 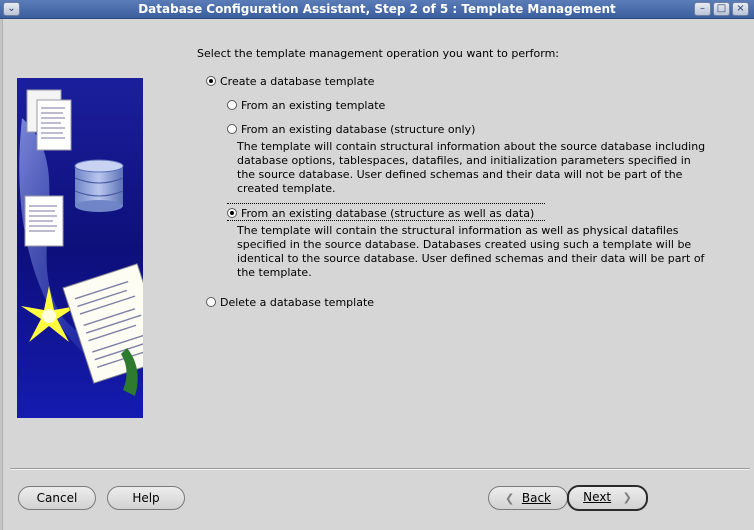 I want to click on option-label: From an existing template, so click(x=313, y=105).